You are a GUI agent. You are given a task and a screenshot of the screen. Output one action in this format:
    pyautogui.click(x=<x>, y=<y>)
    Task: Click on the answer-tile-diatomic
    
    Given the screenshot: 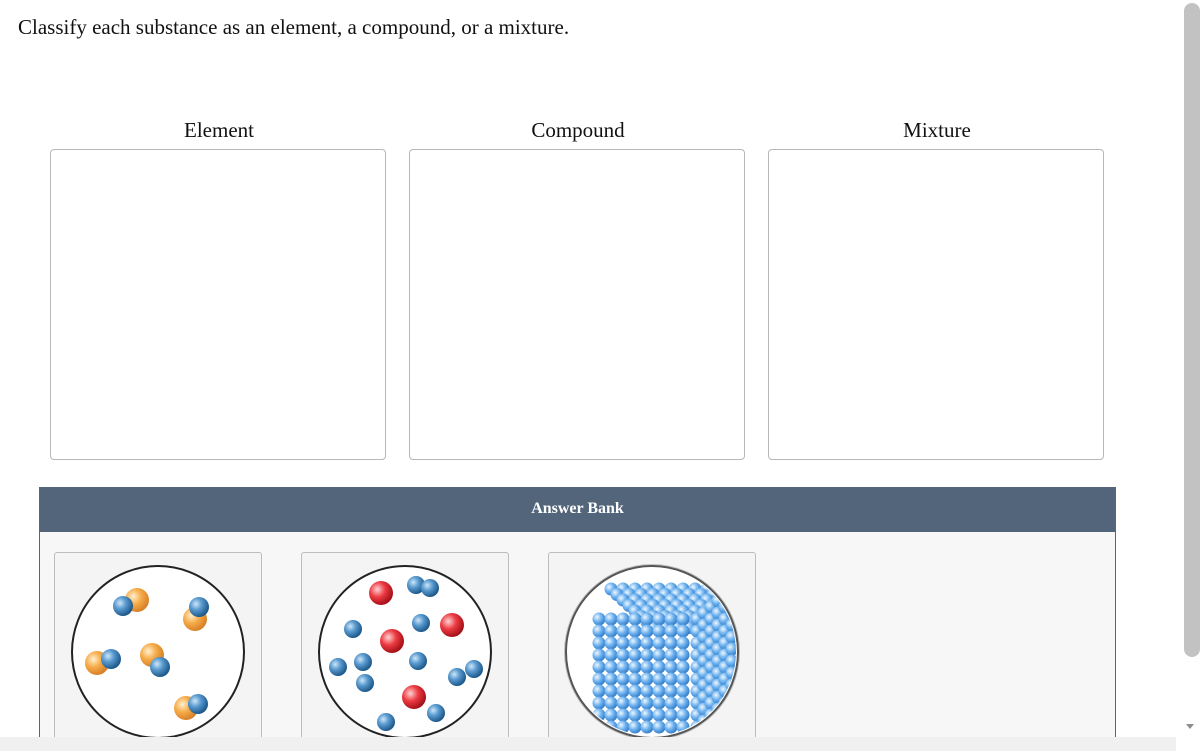 What is the action you would take?
    pyautogui.click(x=158, y=651)
    